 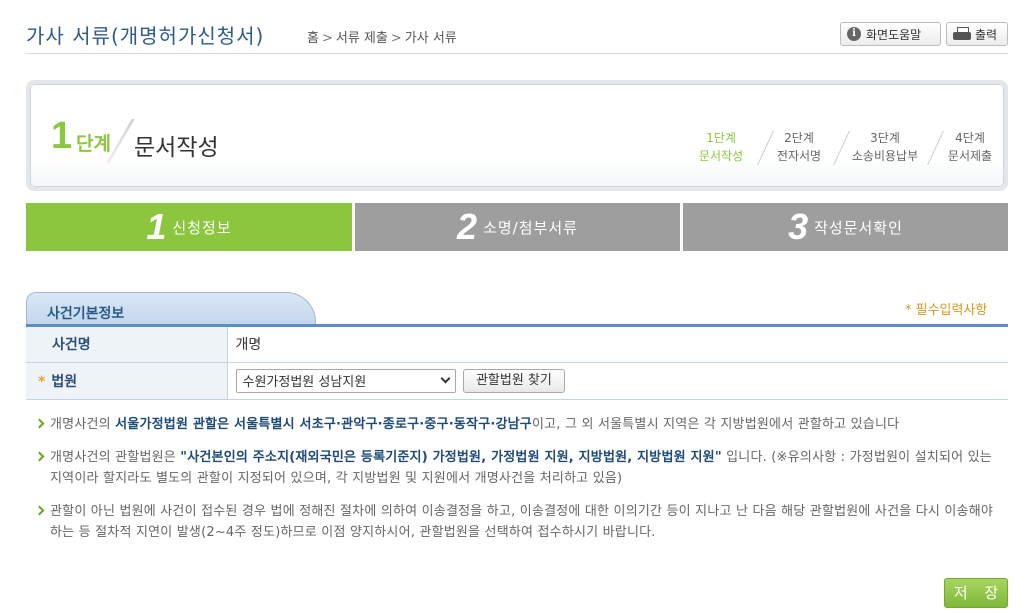 What do you see at coordinates (64, 381) in the screenshot?
I see `court-label: 법원` at bounding box center [64, 381].